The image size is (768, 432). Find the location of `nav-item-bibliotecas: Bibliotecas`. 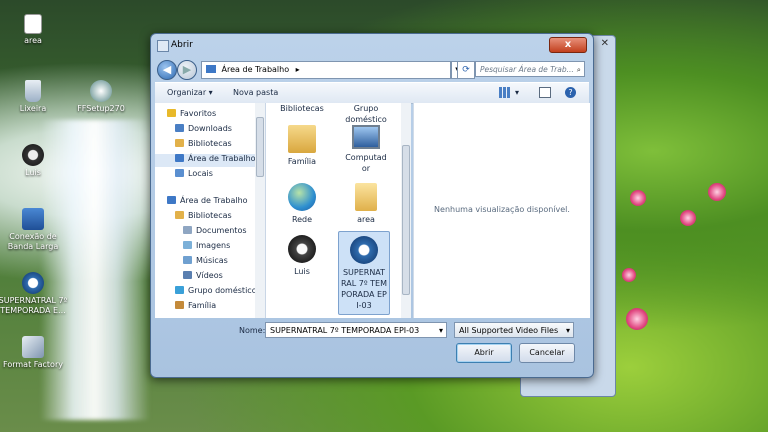

nav-item-bibliotecas: Bibliotecas is located at coordinates (203, 217).